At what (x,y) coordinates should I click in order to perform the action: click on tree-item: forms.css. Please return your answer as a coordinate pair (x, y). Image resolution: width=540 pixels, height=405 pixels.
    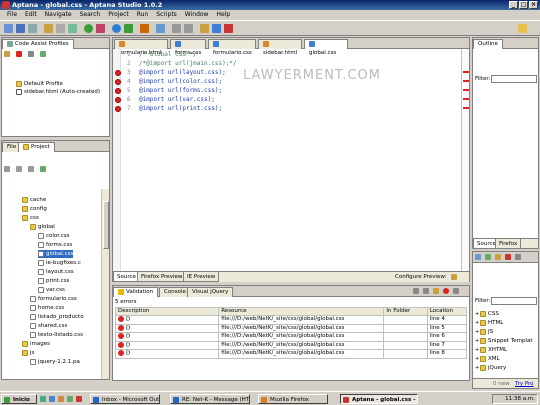
    Looking at the image, I should click on (55, 245).